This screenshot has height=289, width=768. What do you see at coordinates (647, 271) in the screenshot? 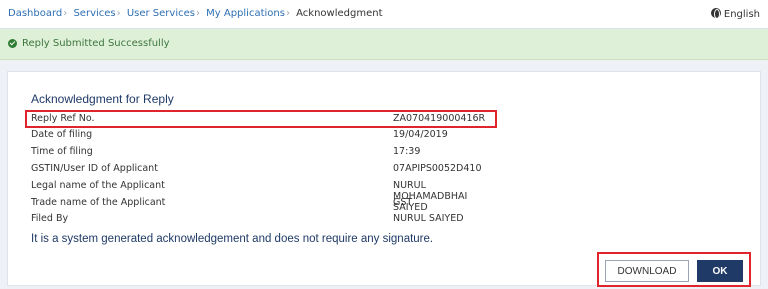
I see `download-button: DOWNLOAD` at bounding box center [647, 271].